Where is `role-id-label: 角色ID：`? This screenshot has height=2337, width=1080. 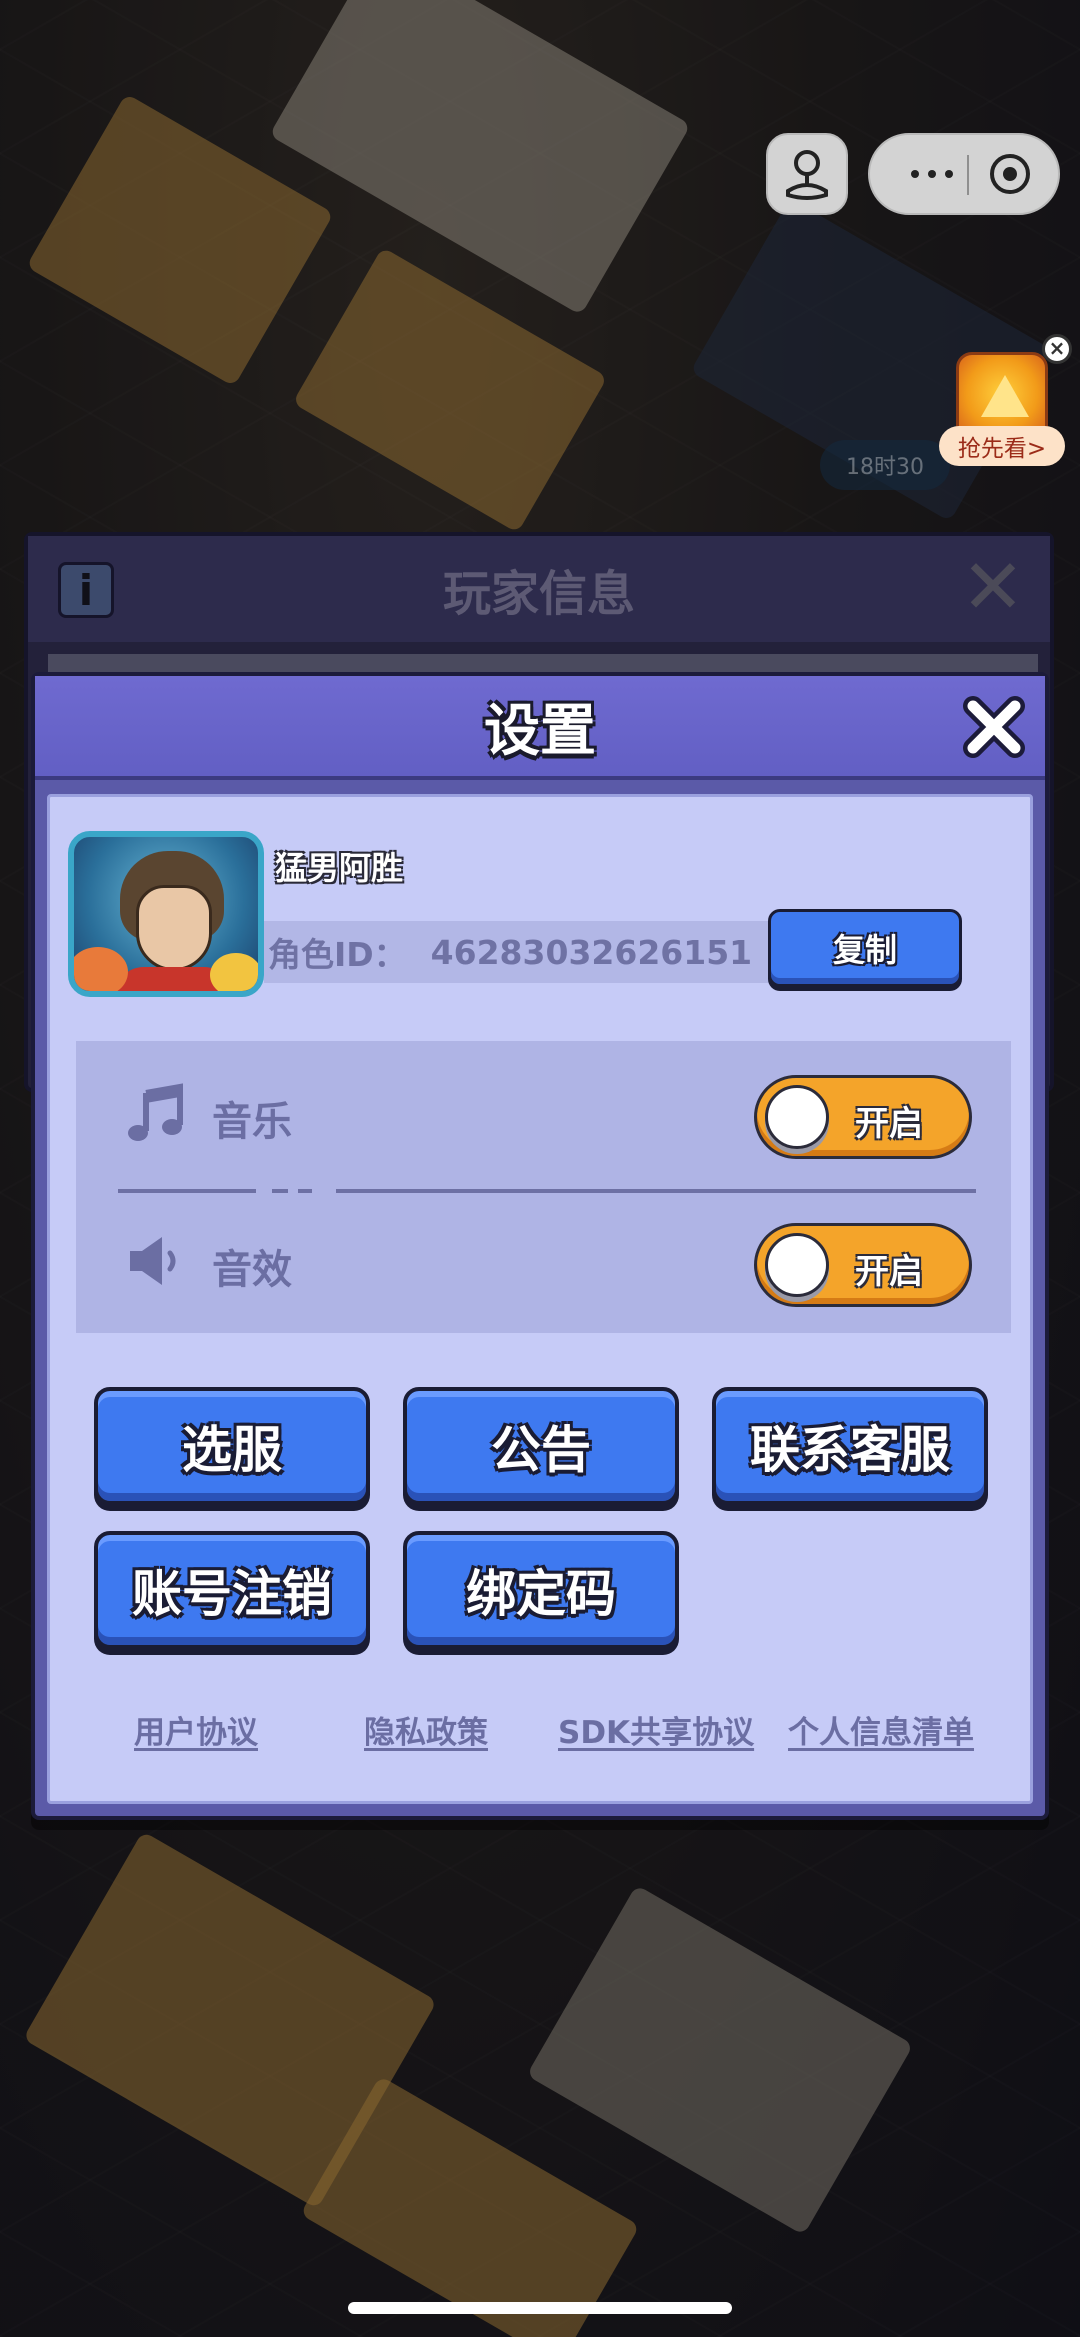
role-id-label: 角色ID： is located at coordinates (337, 954).